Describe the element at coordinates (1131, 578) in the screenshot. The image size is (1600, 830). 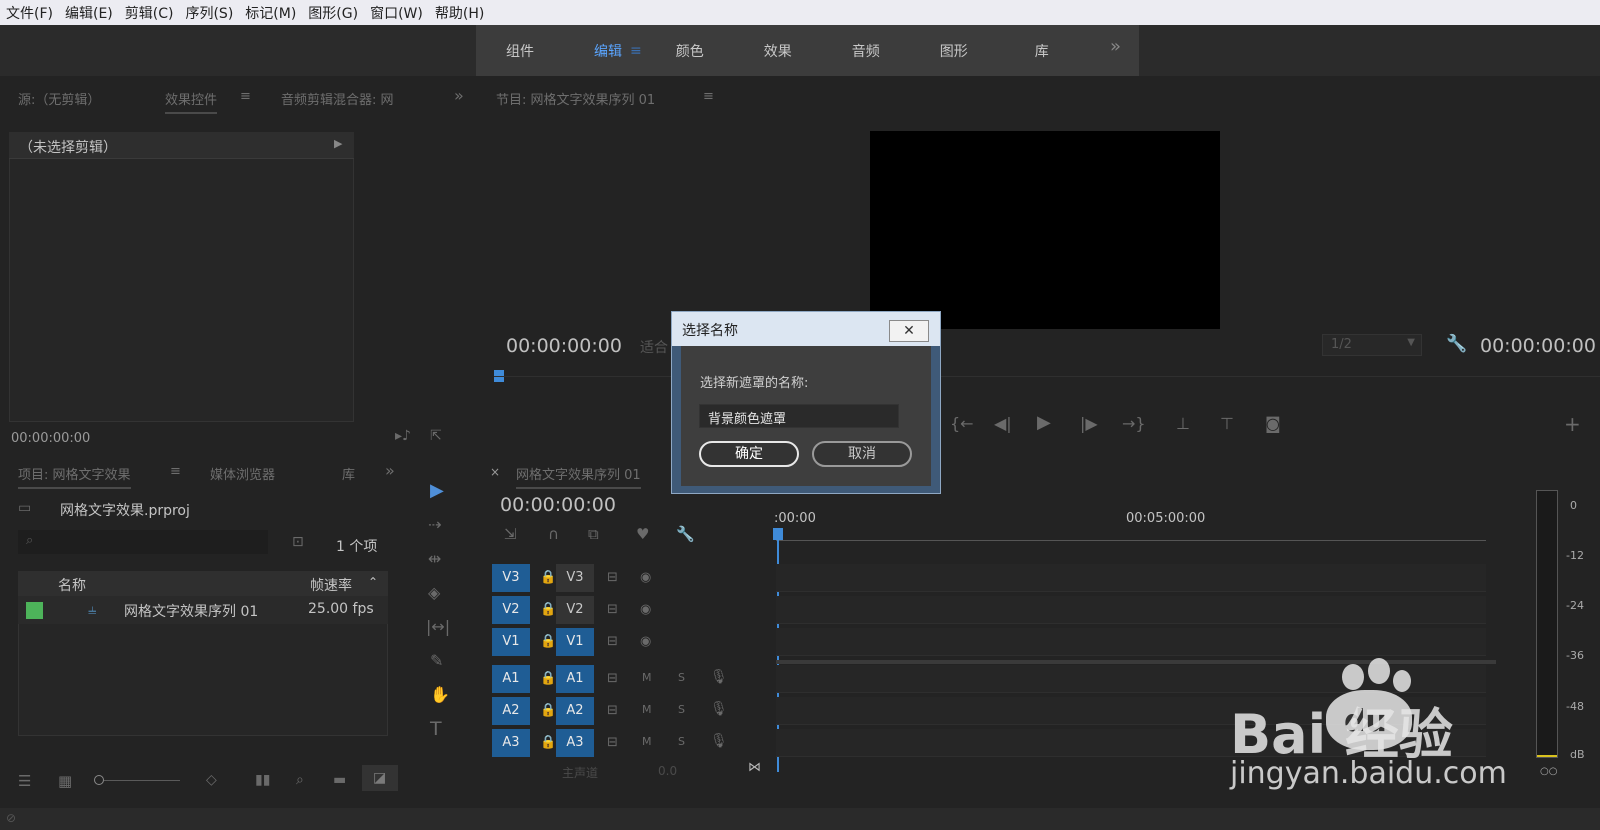
I see `track-row-v3` at that location.